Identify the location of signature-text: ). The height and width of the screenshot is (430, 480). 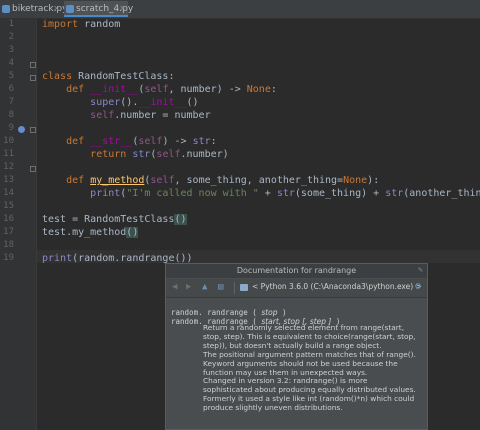
(282, 312).